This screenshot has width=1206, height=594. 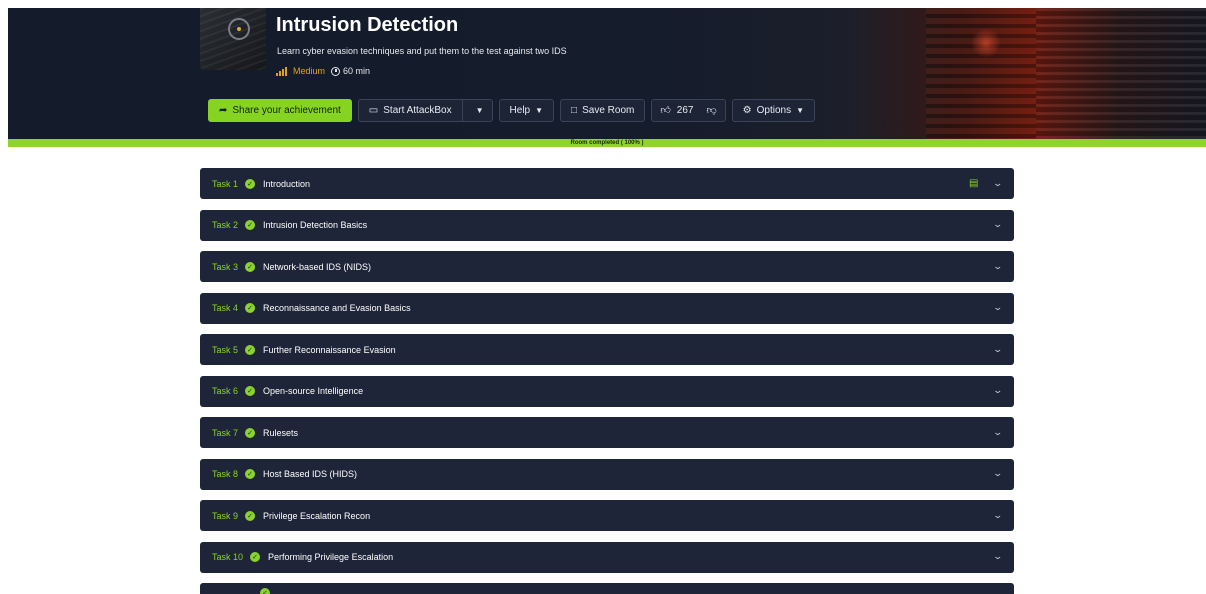 What do you see at coordinates (337, 308) in the screenshot?
I see `task-title: Reconnaissance and Evasion Basics` at bounding box center [337, 308].